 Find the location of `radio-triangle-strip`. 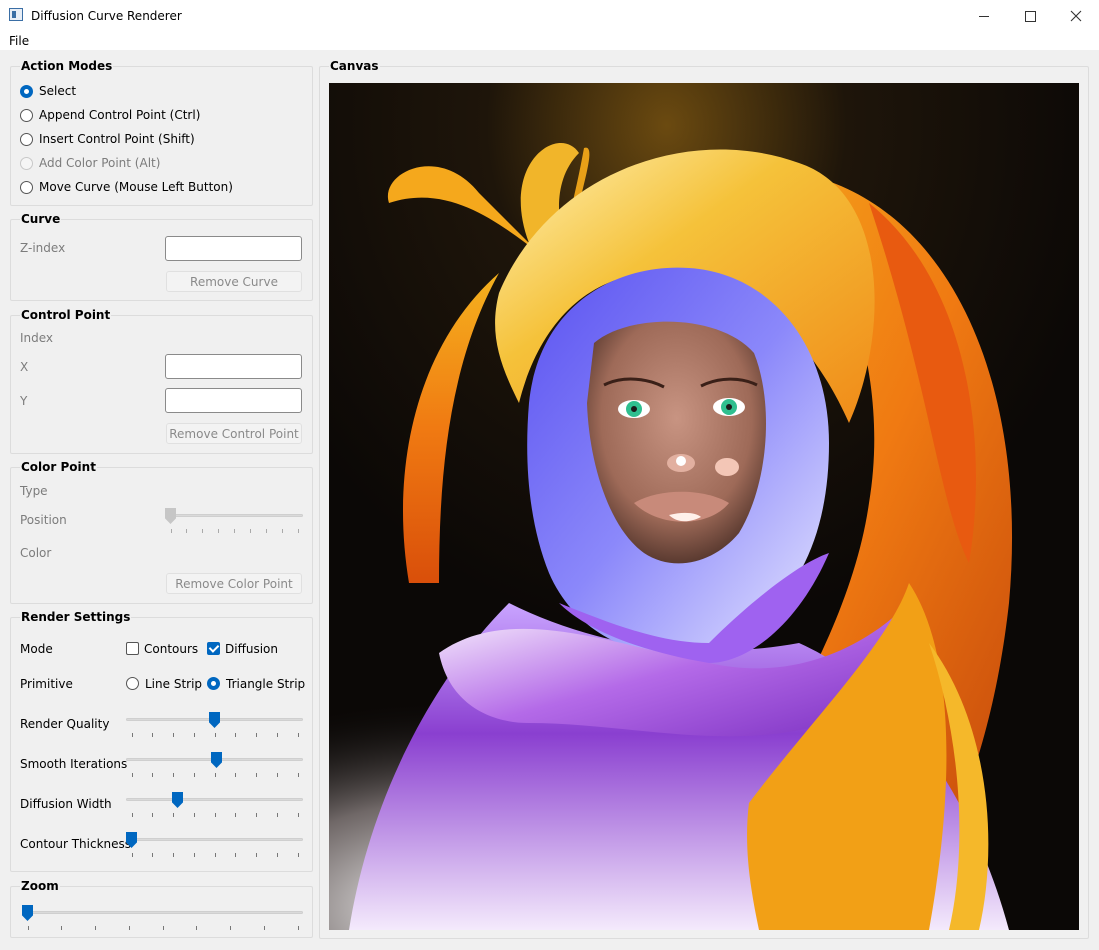

radio-triangle-strip is located at coordinates (213, 683).